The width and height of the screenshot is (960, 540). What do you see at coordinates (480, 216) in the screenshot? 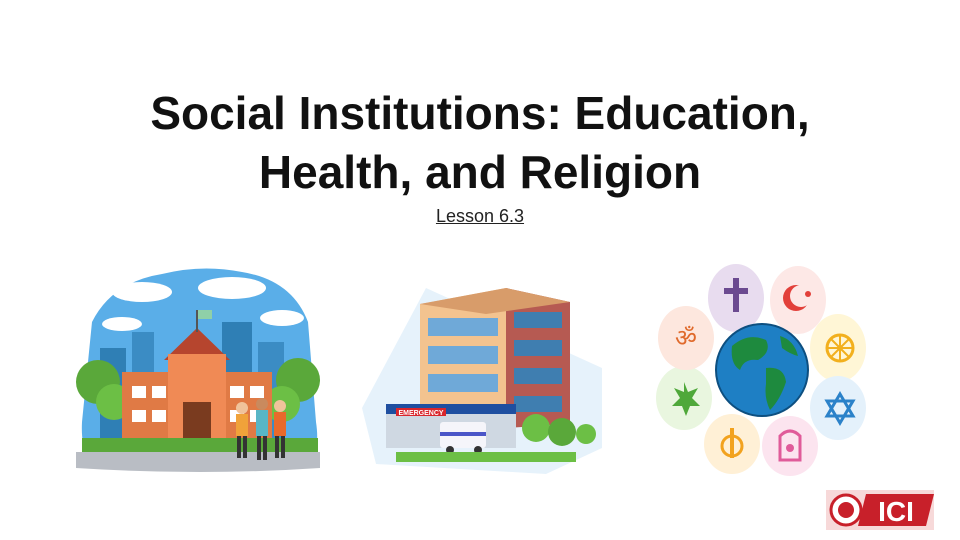
I see `lesson-subtitle: Lesson 6.3` at bounding box center [480, 216].